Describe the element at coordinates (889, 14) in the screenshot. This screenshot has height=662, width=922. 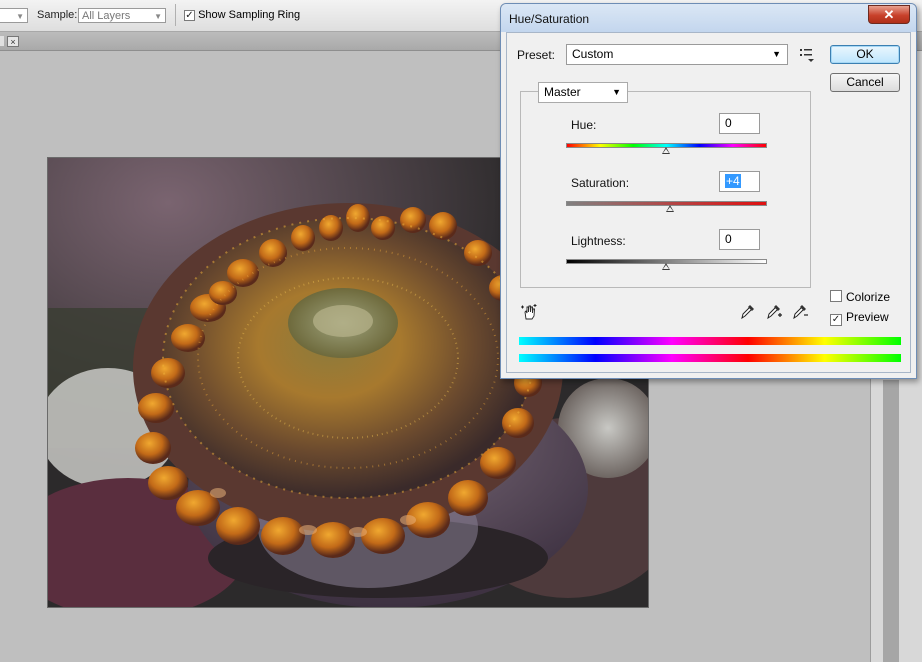
I see `close-dialog-button: ✕` at that location.